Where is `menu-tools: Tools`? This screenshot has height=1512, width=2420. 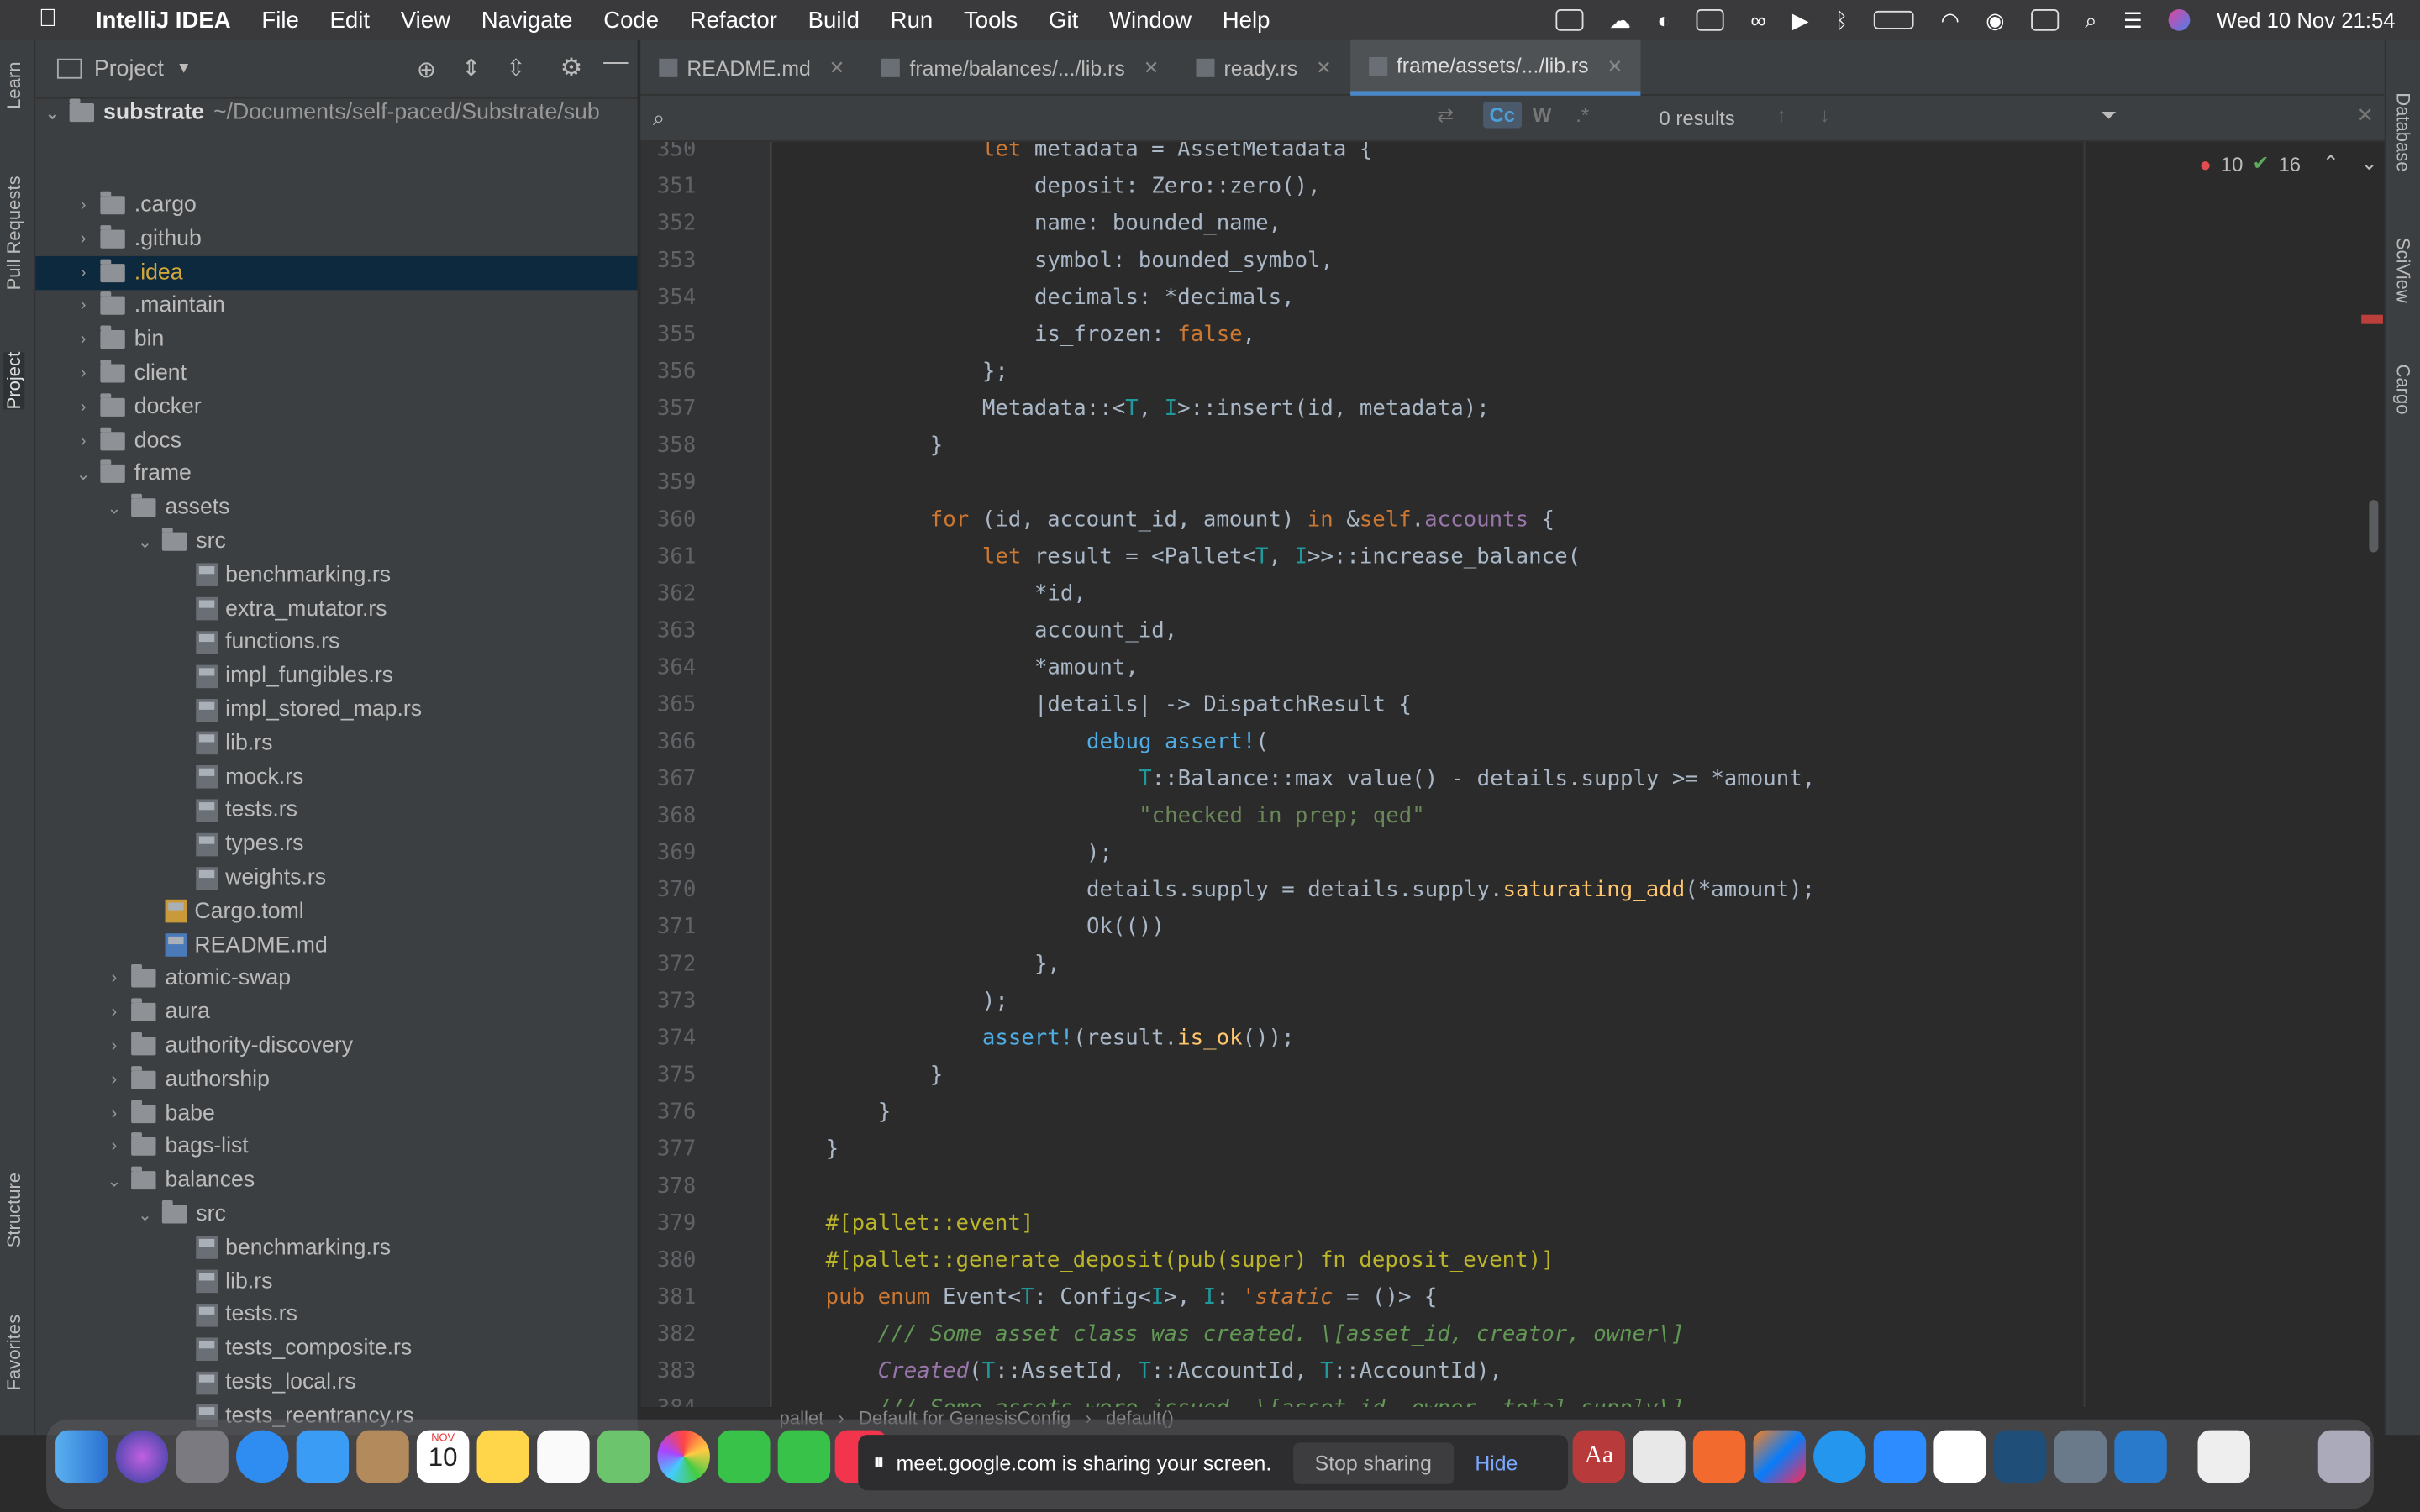 menu-tools: Tools is located at coordinates (991, 20).